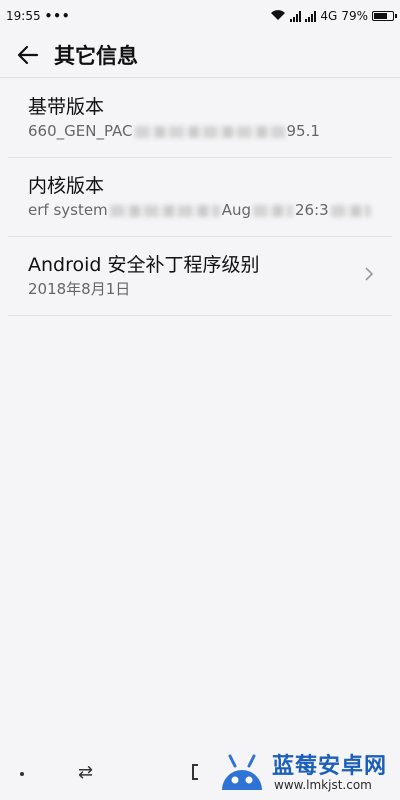 This screenshot has width=400, height=800. Describe the element at coordinates (242, 772) in the screenshot. I see `android-logo-icon` at that location.